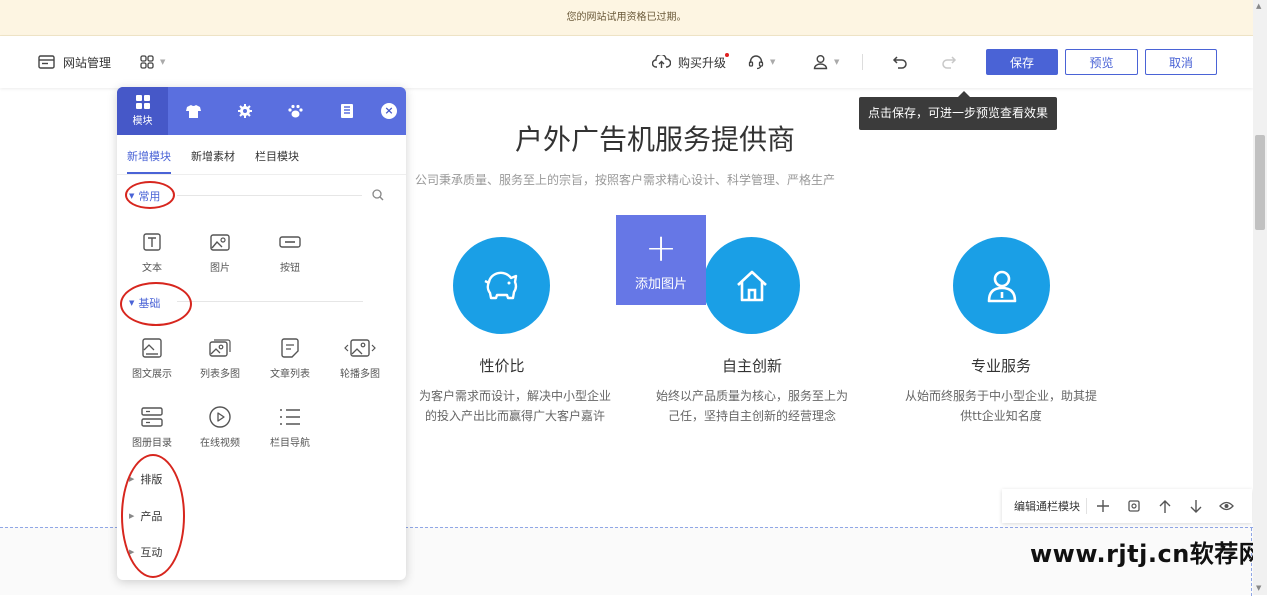 This screenshot has width=1267, height=596. I want to click on arrow-up-icon, so click(1164, 506).